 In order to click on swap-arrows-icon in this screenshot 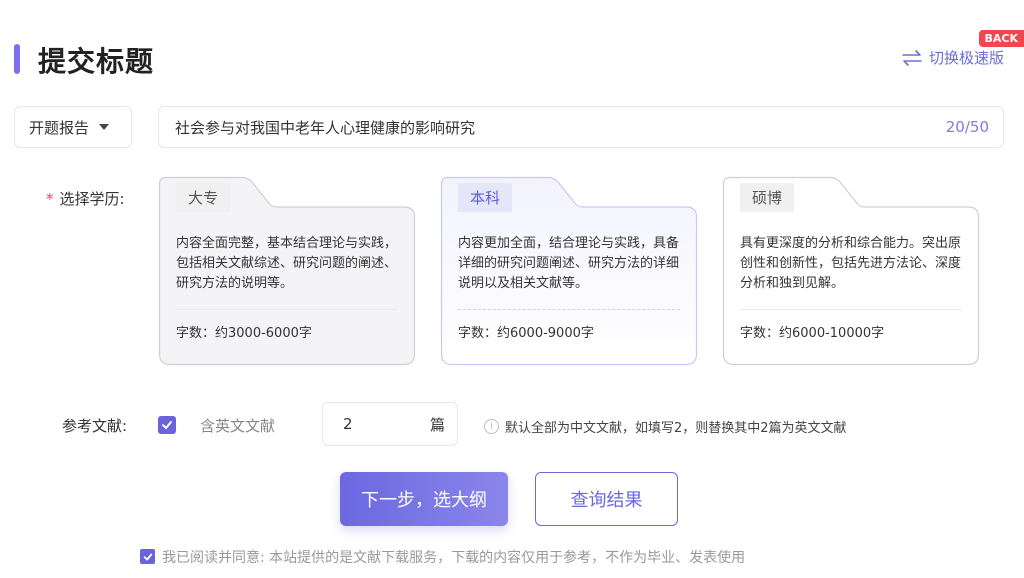, I will do `click(912, 57)`.